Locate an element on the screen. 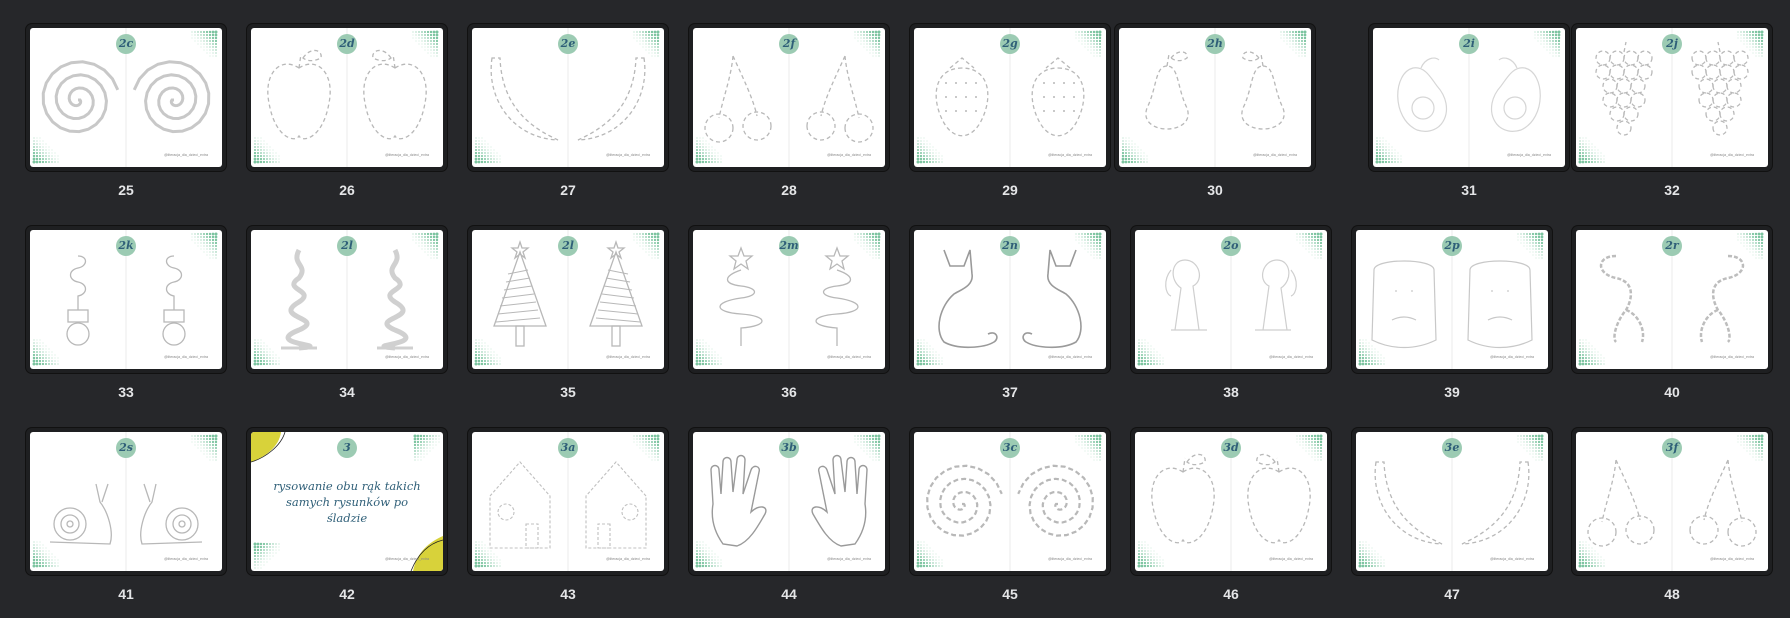 This screenshot has height=618, width=1790. page-number-label: 31 is located at coordinates (1469, 190).